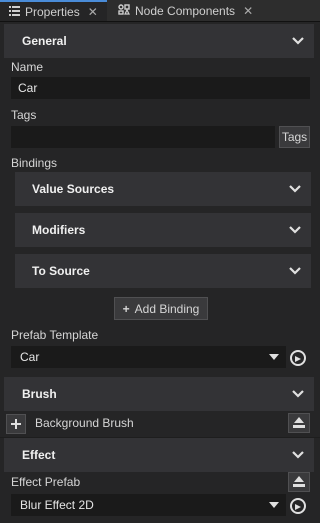 The height and width of the screenshot is (523, 320). What do you see at coordinates (39, 455) in the screenshot?
I see `section-effect-title: Effect` at bounding box center [39, 455].